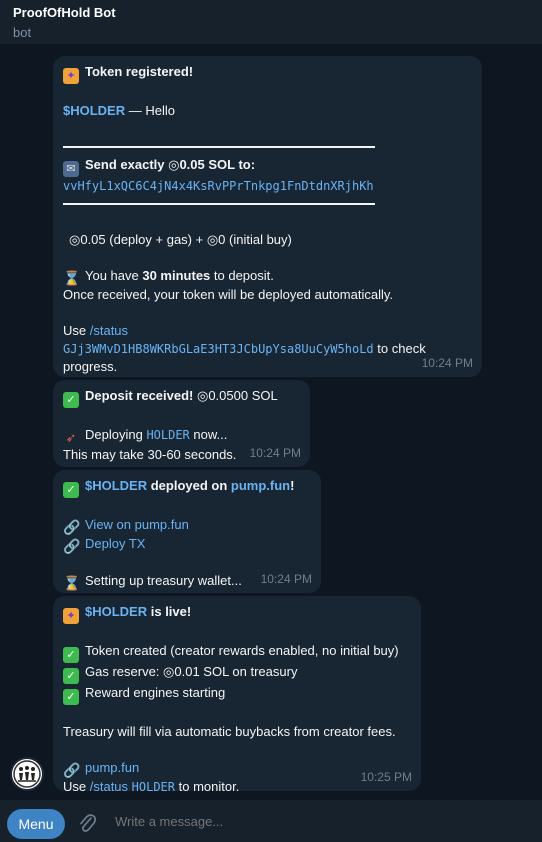 Image resolution: width=542 pixels, height=842 pixels. Describe the element at coordinates (271, 22) in the screenshot. I see `chat-header: ProofOfHold Bot bot` at that location.